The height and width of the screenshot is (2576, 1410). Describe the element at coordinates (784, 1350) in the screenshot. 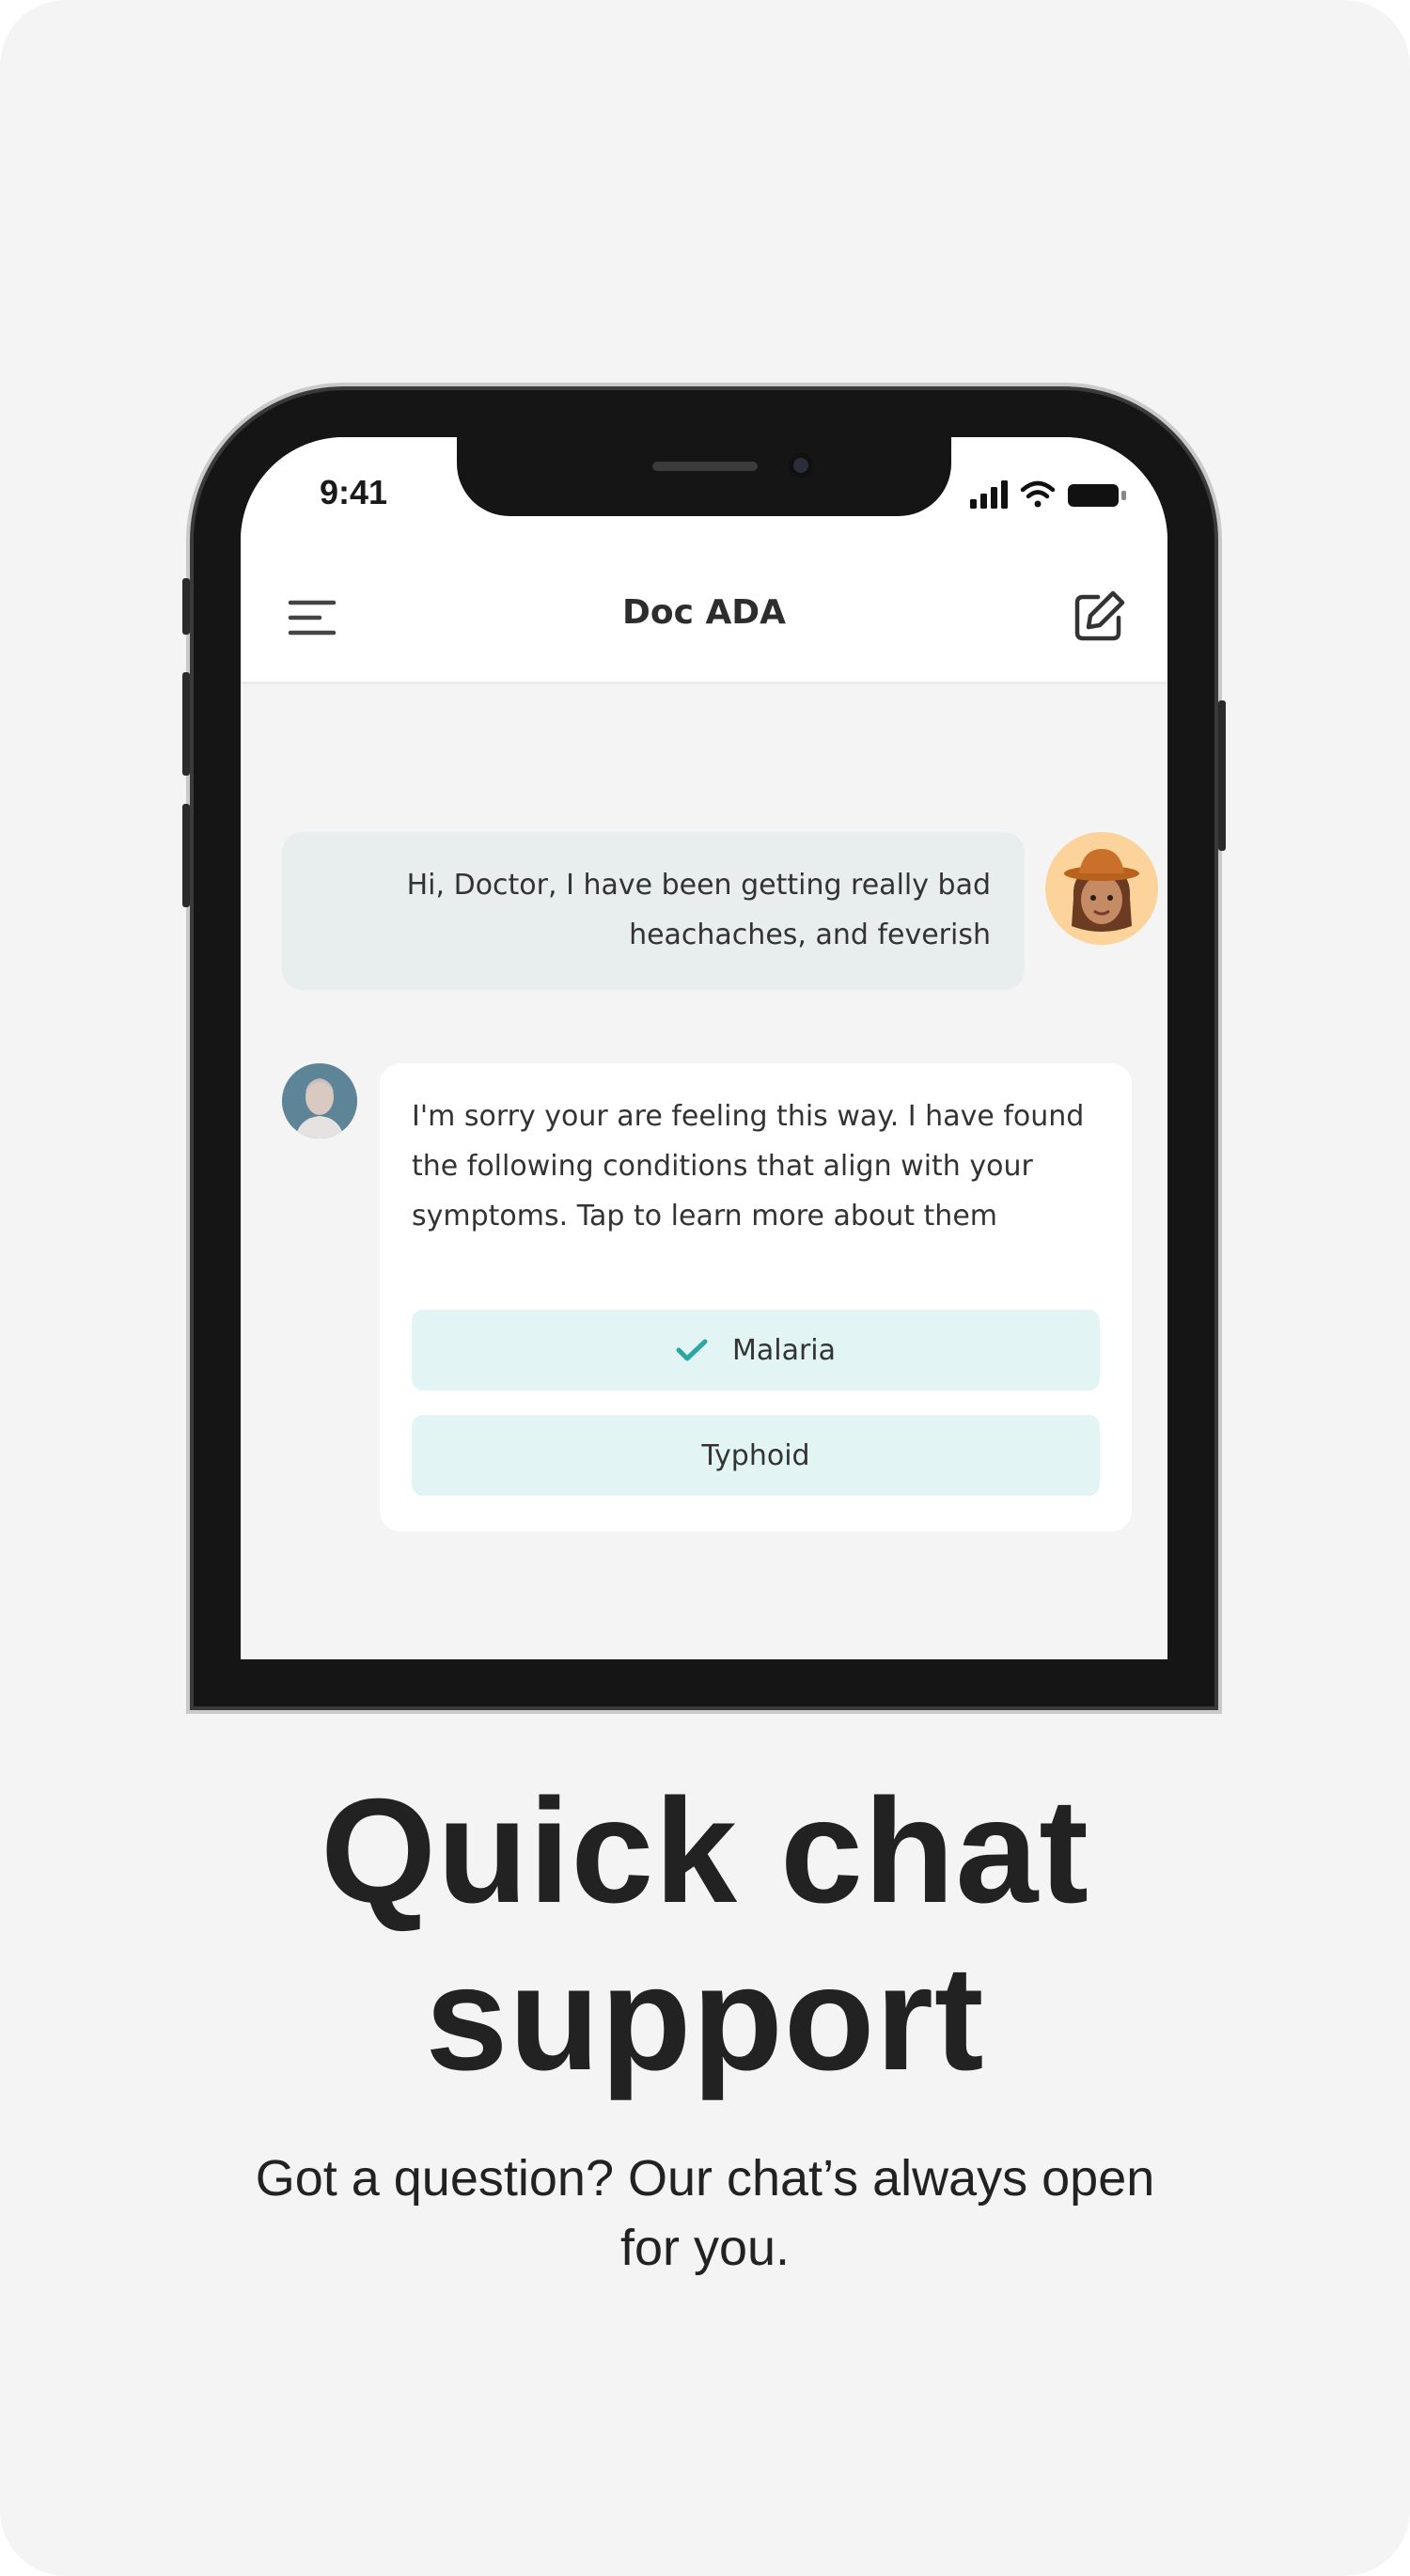

I see `option-label: Malaria` at that location.